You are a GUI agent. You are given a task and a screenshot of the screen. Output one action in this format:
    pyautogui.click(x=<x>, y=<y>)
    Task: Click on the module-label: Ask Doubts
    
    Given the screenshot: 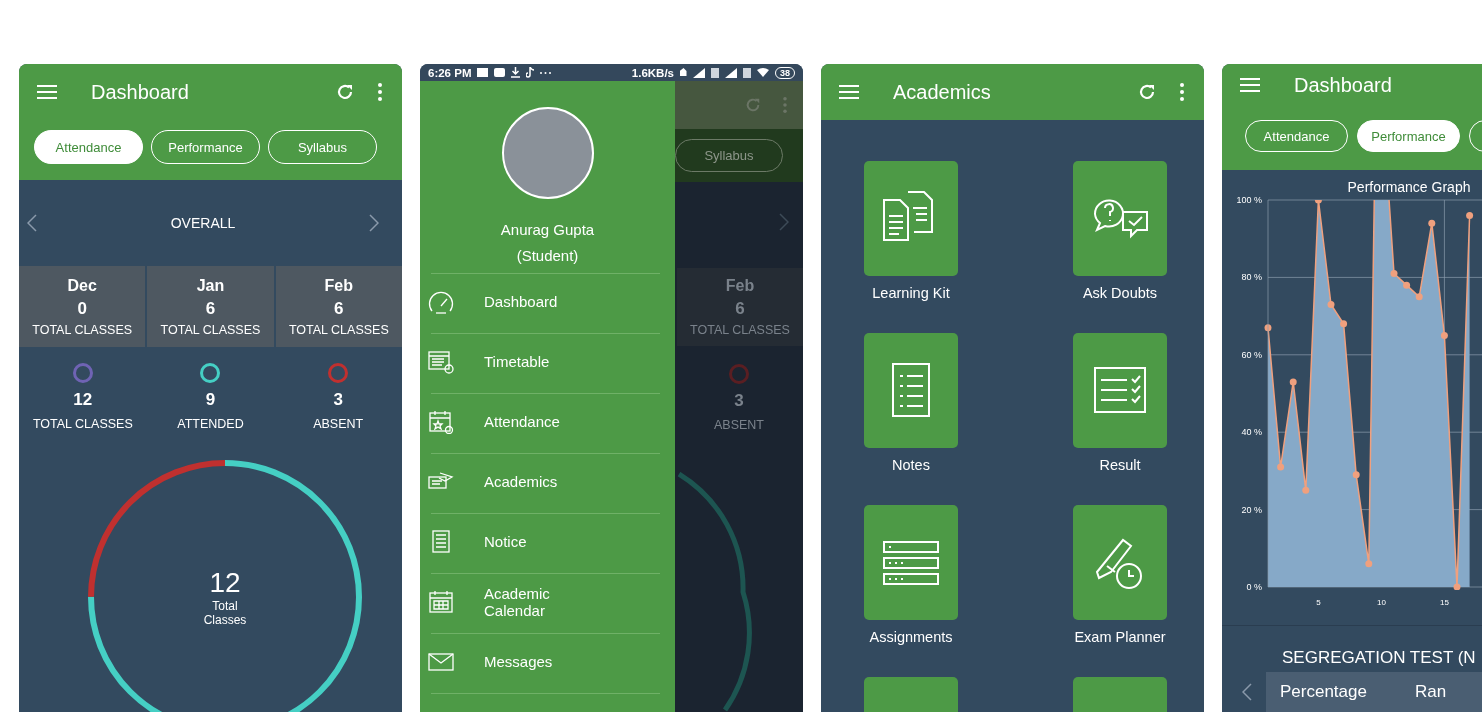 What is the action you would take?
    pyautogui.click(x=1120, y=293)
    